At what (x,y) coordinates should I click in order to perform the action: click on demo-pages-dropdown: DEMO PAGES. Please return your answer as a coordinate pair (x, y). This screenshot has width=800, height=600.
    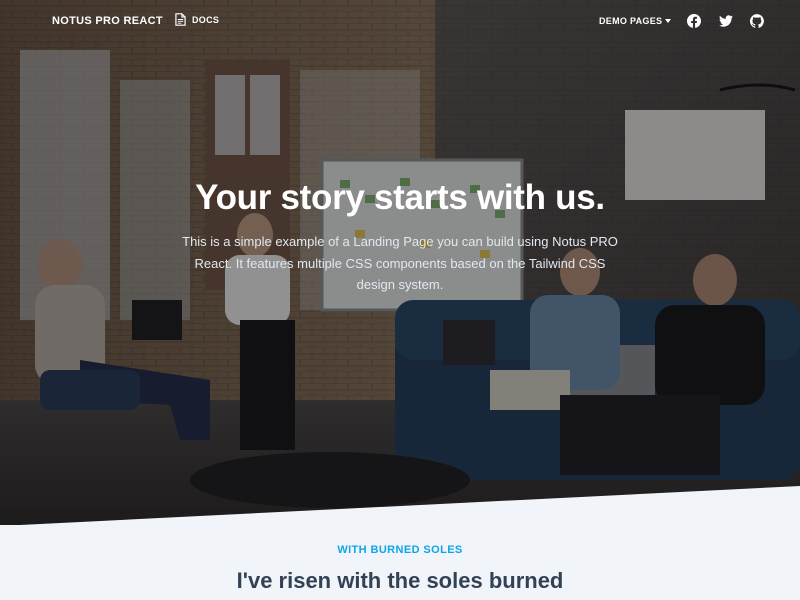
    Looking at the image, I should click on (635, 21).